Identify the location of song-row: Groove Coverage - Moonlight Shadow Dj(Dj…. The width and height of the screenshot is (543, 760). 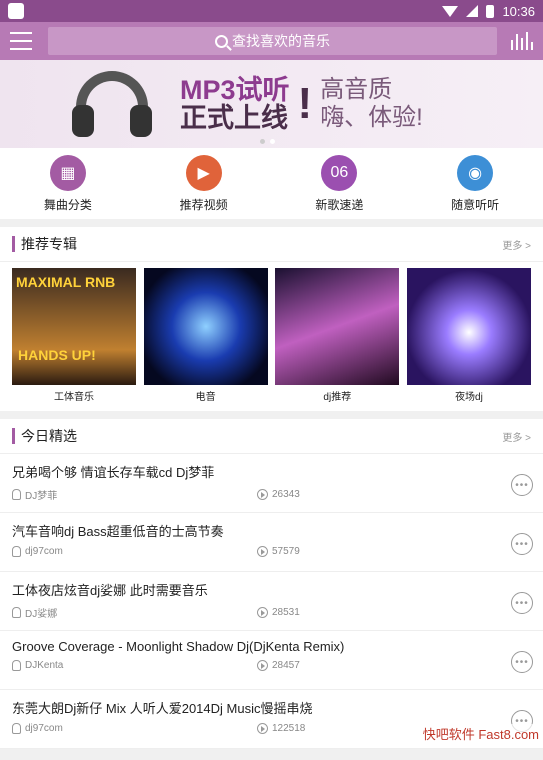
(271, 660).